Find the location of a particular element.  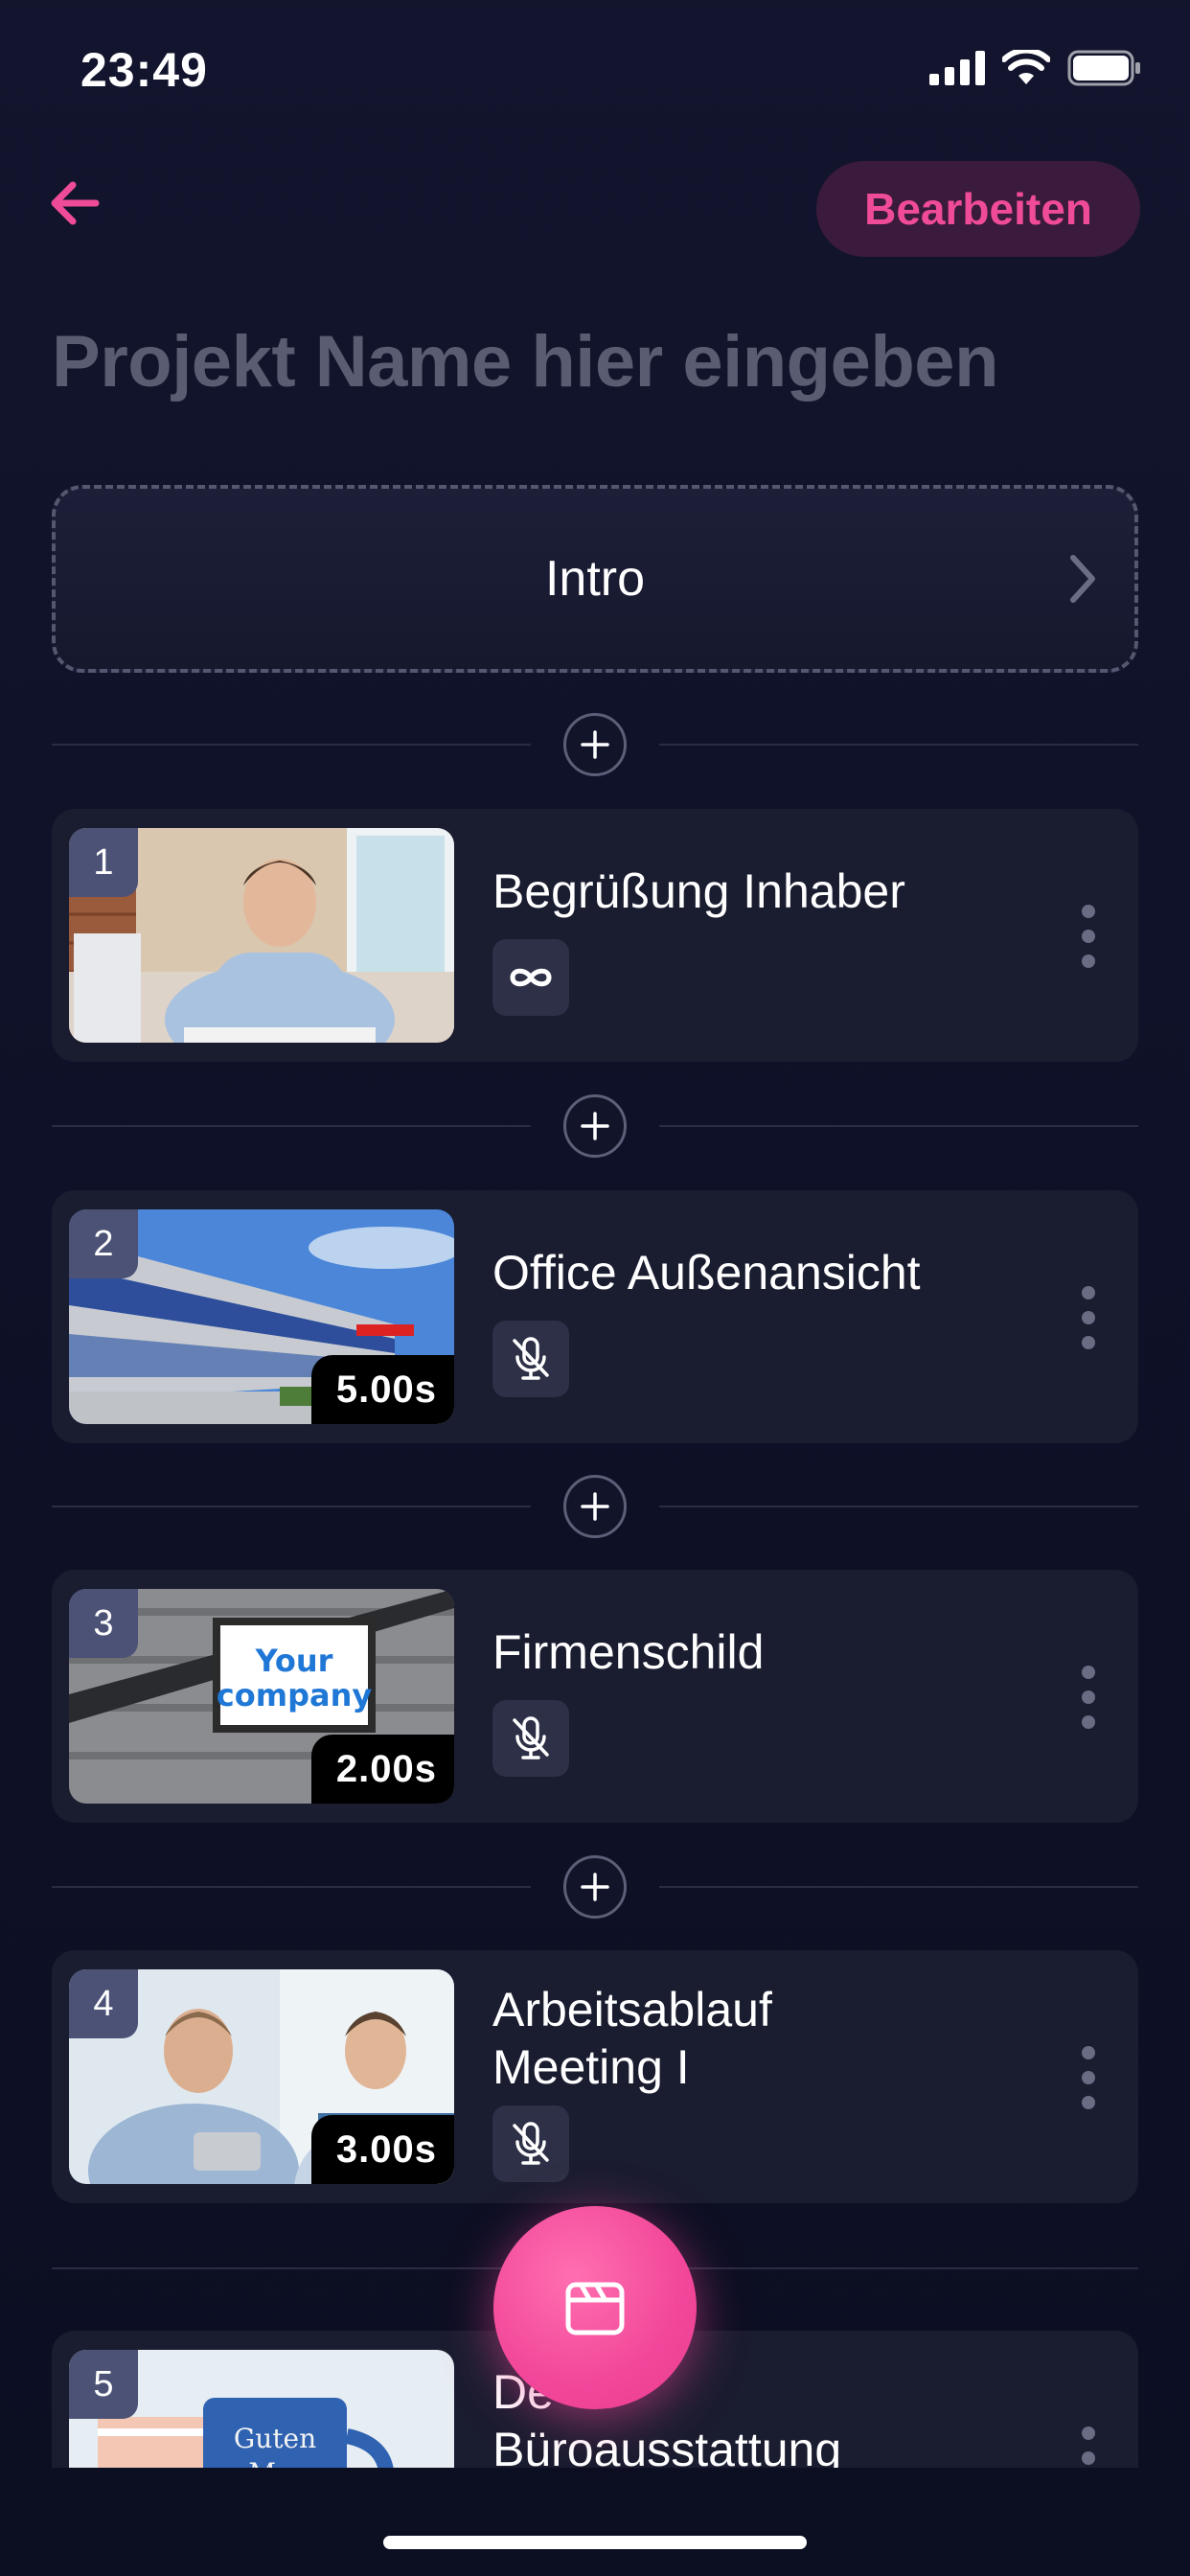

clip-duration: 2.00s is located at coordinates (382, 1769).